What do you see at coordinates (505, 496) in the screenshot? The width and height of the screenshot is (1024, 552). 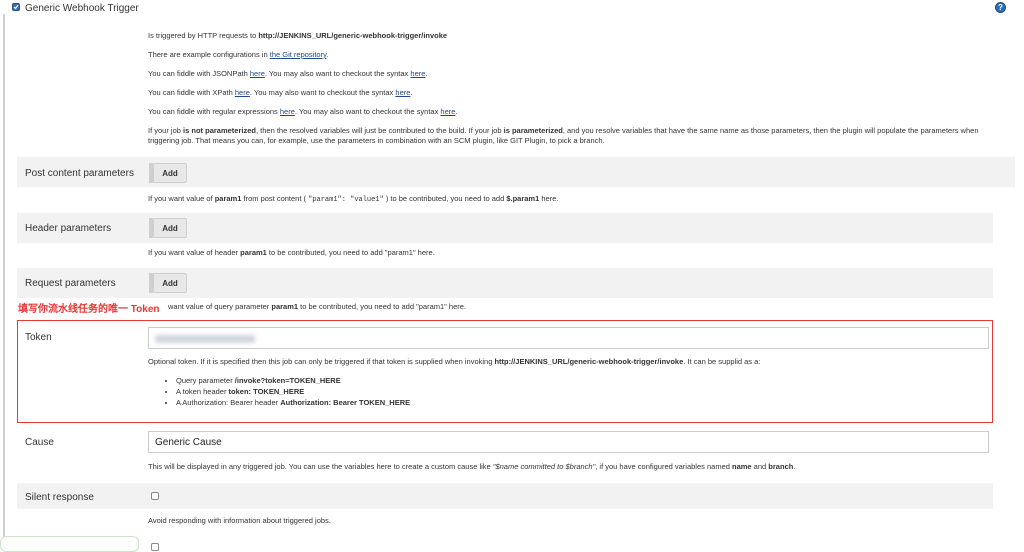 I see `silent-response-row` at bounding box center [505, 496].